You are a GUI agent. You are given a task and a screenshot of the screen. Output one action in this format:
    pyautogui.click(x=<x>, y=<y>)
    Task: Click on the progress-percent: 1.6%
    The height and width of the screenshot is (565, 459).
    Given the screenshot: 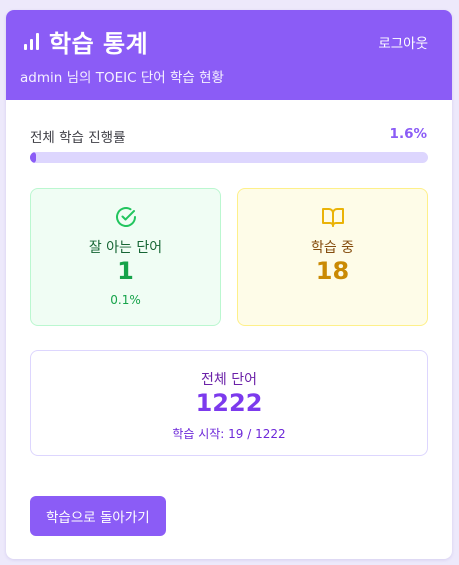 What is the action you would take?
    pyautogui.click(x=408, y=134)
    